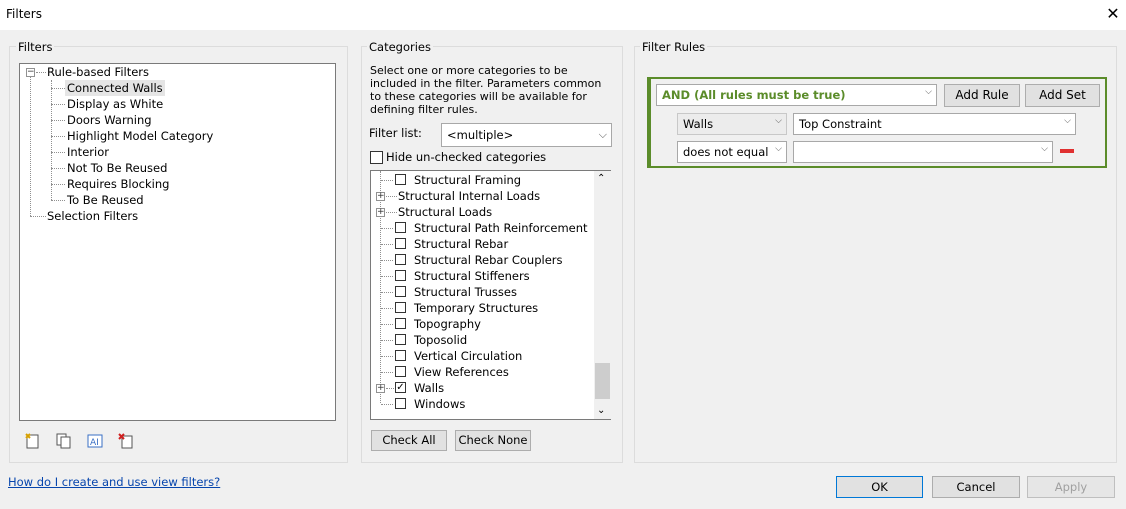 The width and height of the screenshot is (1126, 509). I want to click on category-label: View References, so click(461, 372).